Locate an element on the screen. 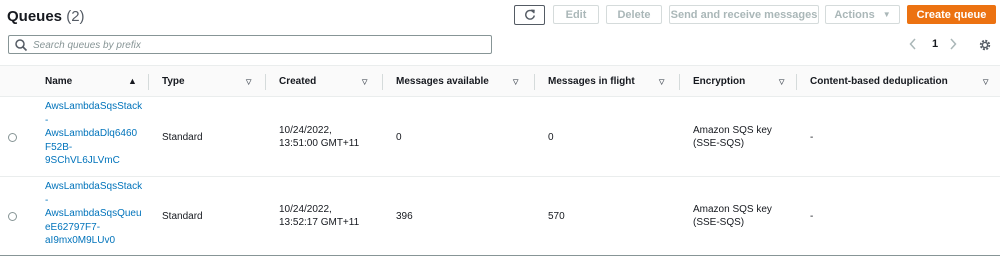 The height and width of the screenshot is (258, 1000). actions-label: Actions is located at coordinates (854, 14).